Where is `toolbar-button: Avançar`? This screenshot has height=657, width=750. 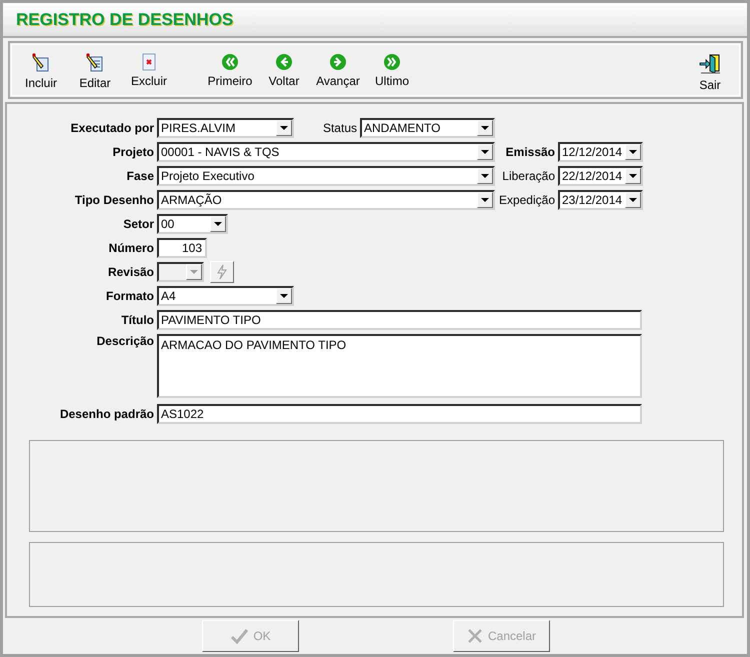 toolbar-button: Avançar is located at coordinates (338, 70).